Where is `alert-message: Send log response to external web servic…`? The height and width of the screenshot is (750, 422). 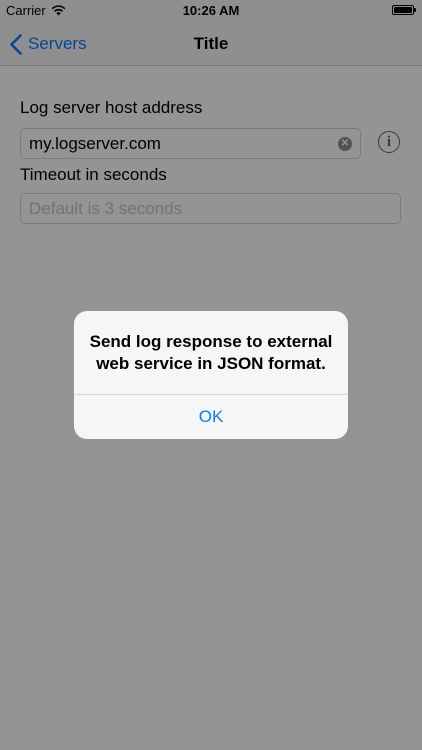 alert-message: Send log response to external web servic… is located at coordinates (211, 352).